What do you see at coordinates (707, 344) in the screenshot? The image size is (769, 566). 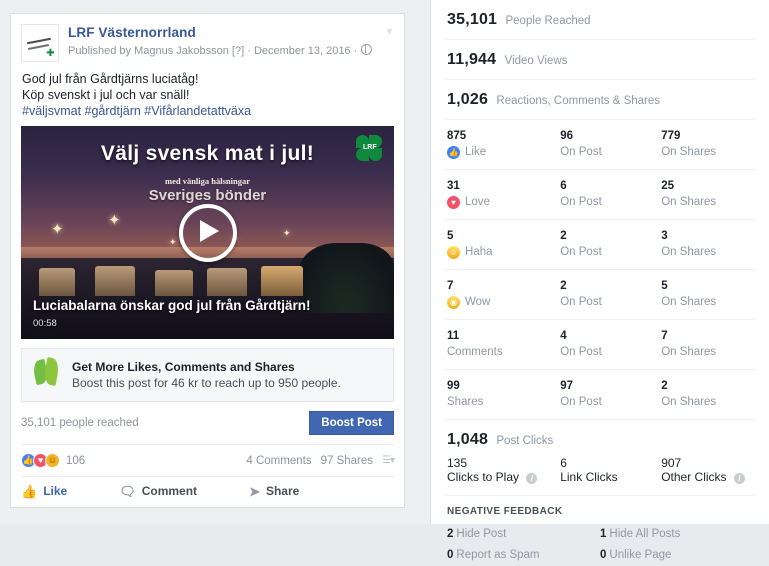 I see `breakdown-onshares-cell: 7 On Shares` at bounding box center [707, 344].